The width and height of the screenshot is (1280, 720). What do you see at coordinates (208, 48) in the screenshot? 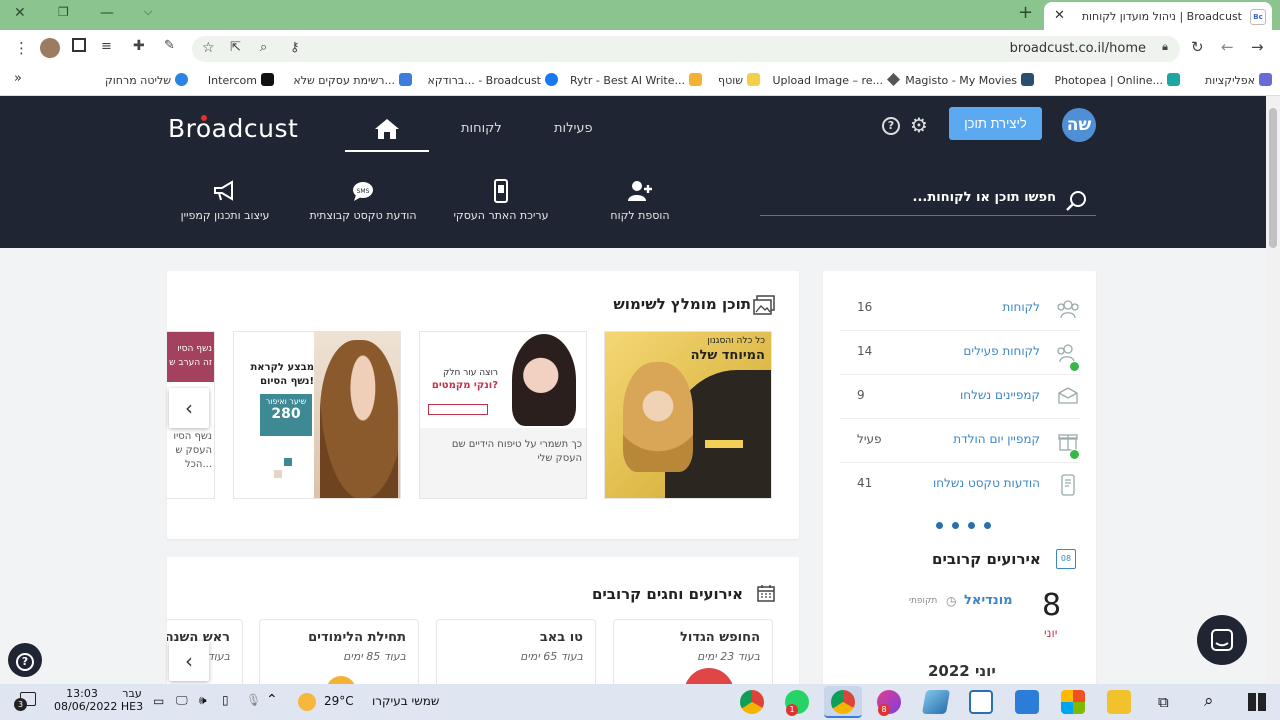
I see `star-icon: ☆` at bounding box center [208, 48].